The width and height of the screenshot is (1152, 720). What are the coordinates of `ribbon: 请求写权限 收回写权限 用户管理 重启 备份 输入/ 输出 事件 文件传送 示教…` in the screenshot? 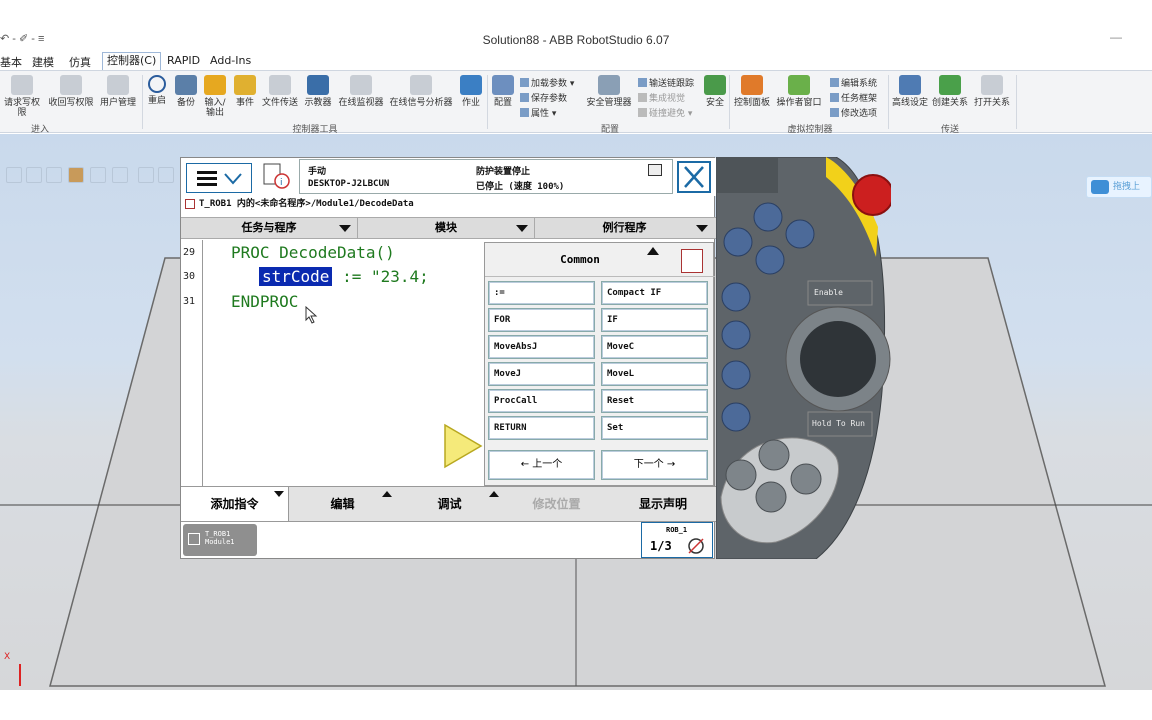 It's located at (576, 102).